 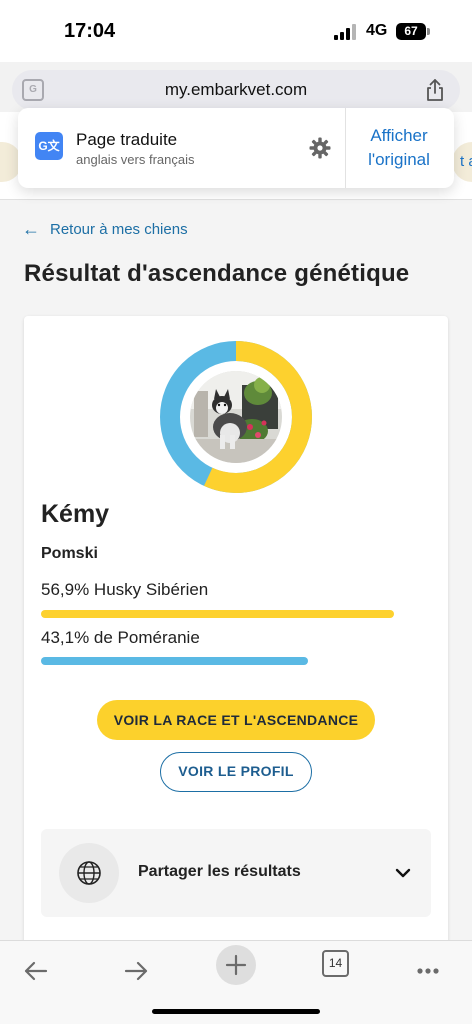 What do you see at coordinates (345, 148) in the screenshot?
I see `popup-divider` at bounding box center [345, 148].